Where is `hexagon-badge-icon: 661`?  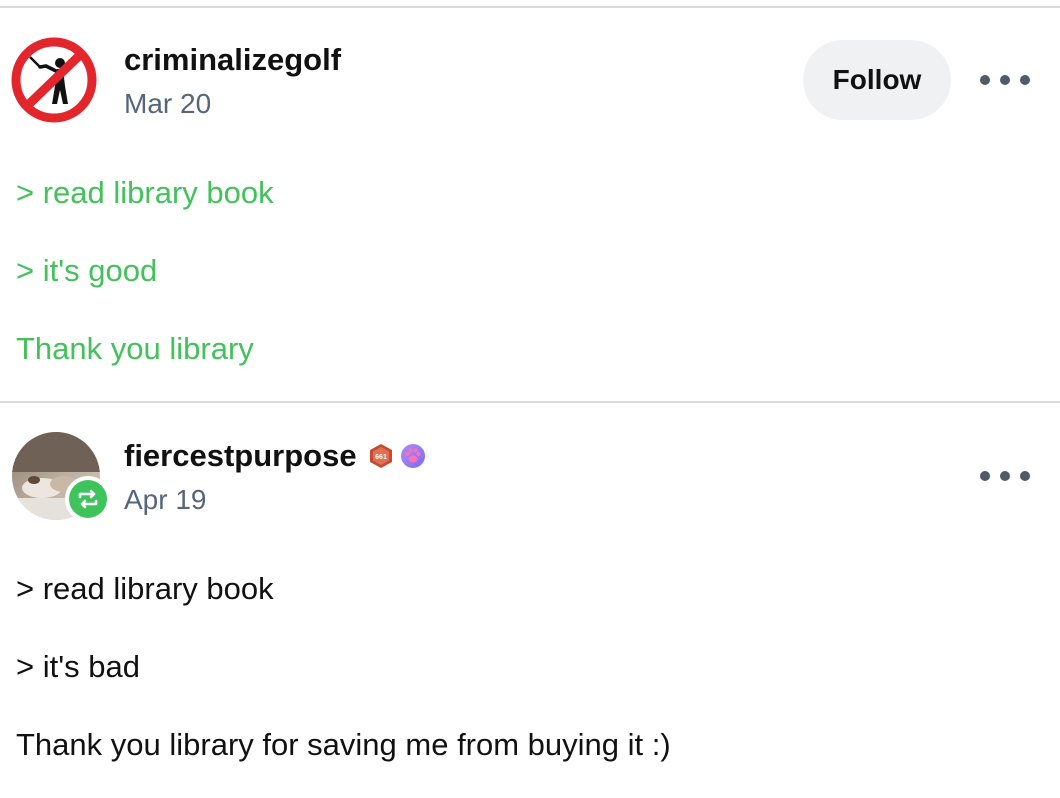
hexagon-badge-icon: 661 is located at coordinates (381, 456).